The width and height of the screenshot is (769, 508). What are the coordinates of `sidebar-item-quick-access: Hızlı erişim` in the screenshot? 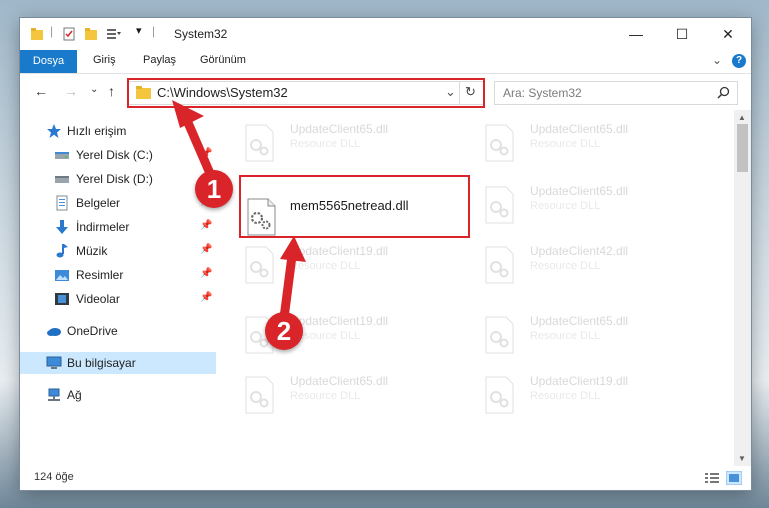 It's located at (118, 131).